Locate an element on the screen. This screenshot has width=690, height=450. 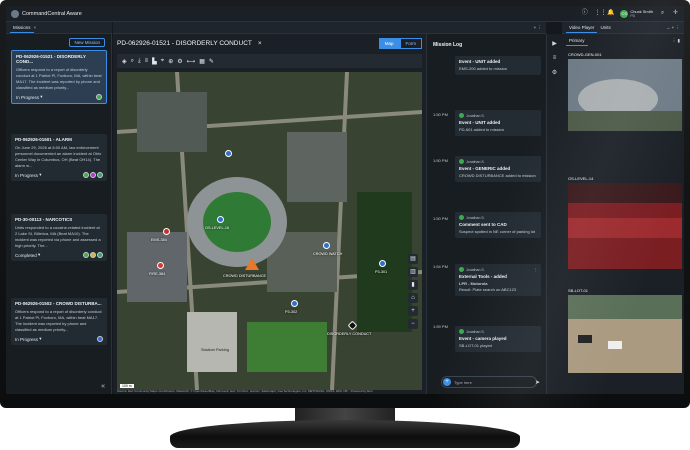
zoom-in-icon: + is located at coordinates (413, 311).